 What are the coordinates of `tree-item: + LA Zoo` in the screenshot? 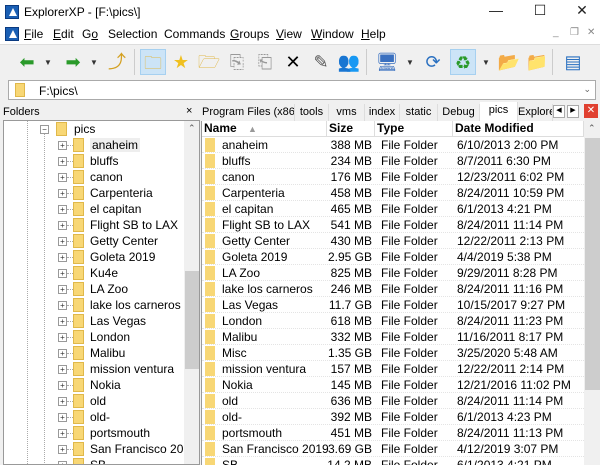 It's located at (94, 289).